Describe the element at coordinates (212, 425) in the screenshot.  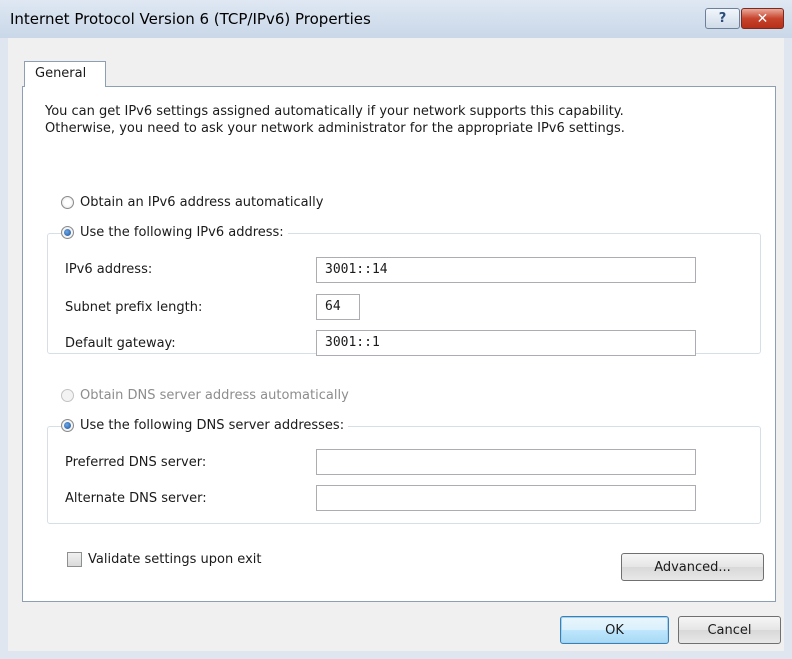
I see `dns-manual-label: Use the following DNS server addresses:` at that location.